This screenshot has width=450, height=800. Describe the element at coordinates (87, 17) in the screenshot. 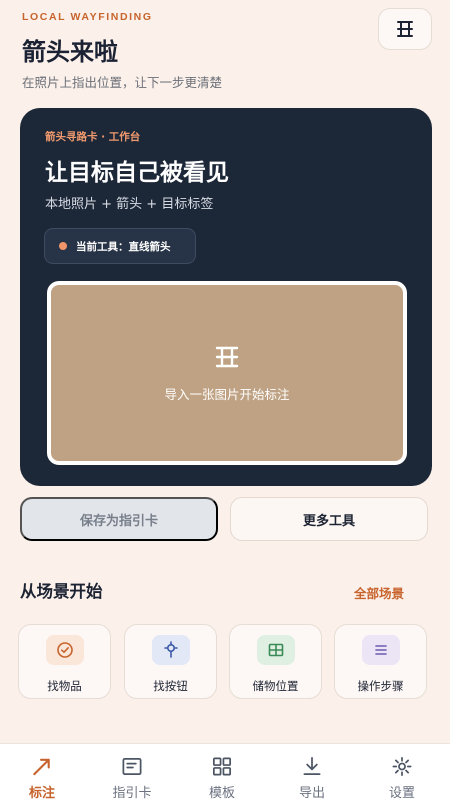

I see `brand-eyebrow: LOCAL WAYFINDING` at that location.